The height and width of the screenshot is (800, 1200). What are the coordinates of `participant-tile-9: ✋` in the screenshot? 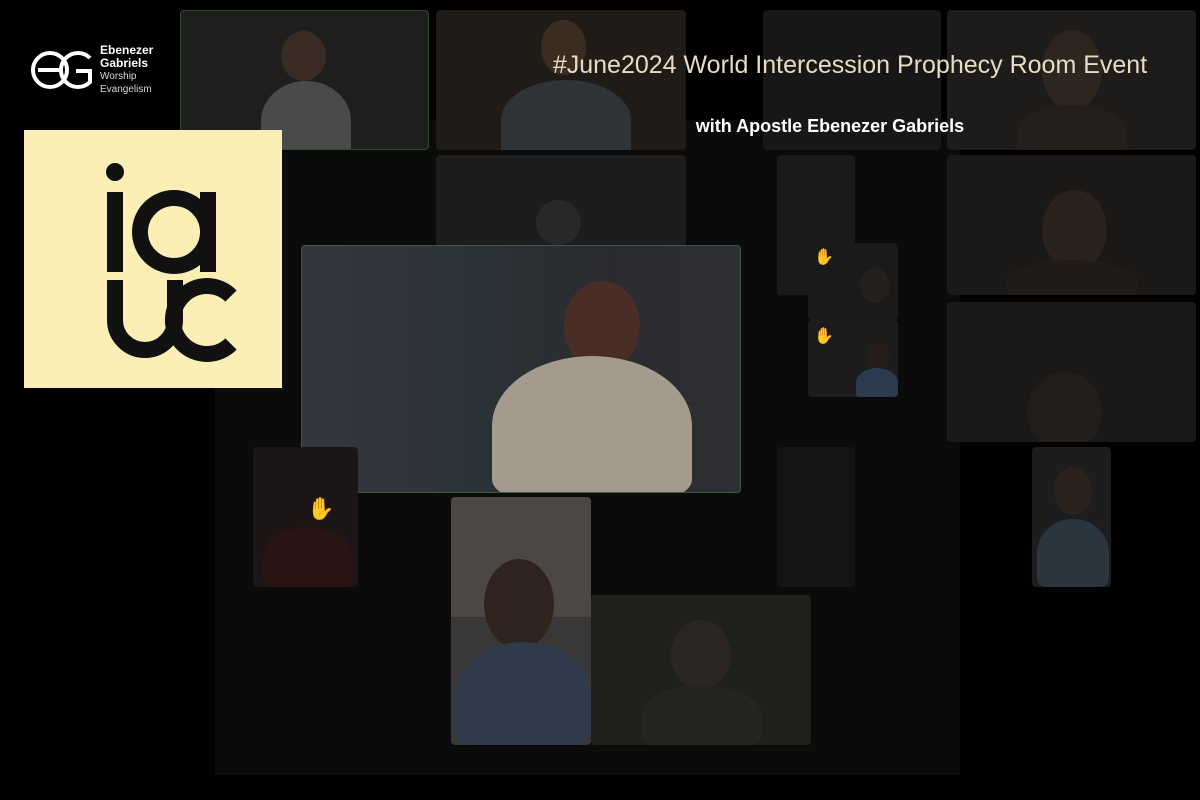 It's located at (853, 358).